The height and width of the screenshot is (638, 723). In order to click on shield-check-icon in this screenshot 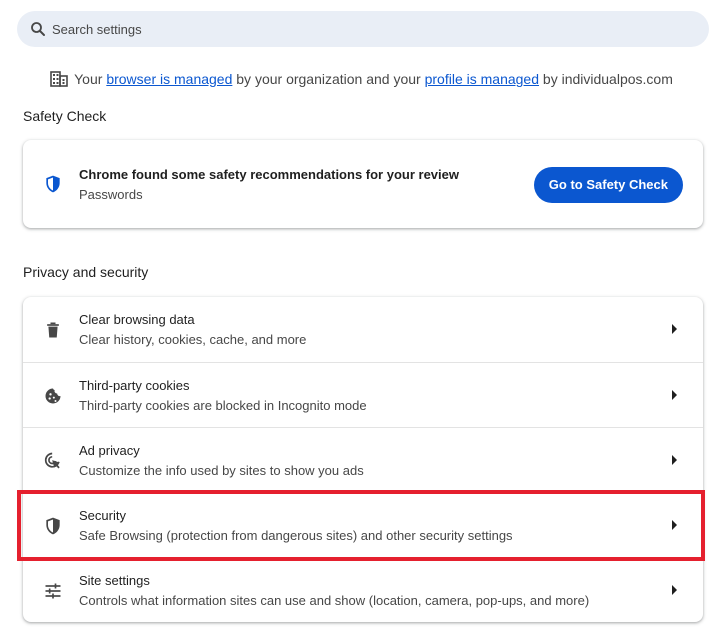, I will do `click(53, 184)`.